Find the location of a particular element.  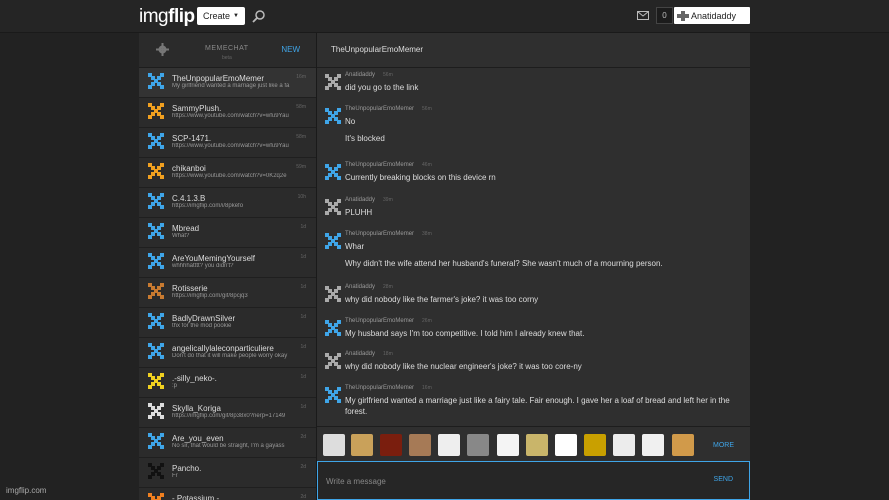

top-bar: imgflip Create ▼ 0 Anatidaddy is located at coordinates (444, 16).